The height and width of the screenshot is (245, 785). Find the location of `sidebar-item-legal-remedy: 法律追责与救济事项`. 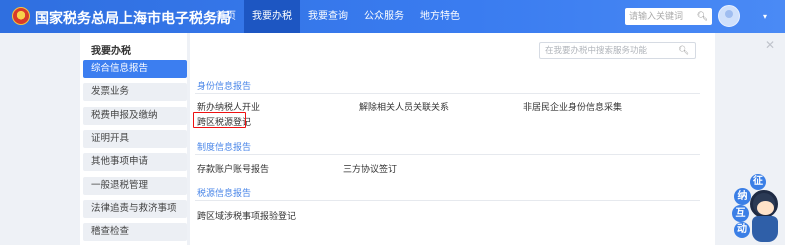

sidebar-item-legal-remedy: 法律追责与救济事项 is located at coordinates (135, 209).